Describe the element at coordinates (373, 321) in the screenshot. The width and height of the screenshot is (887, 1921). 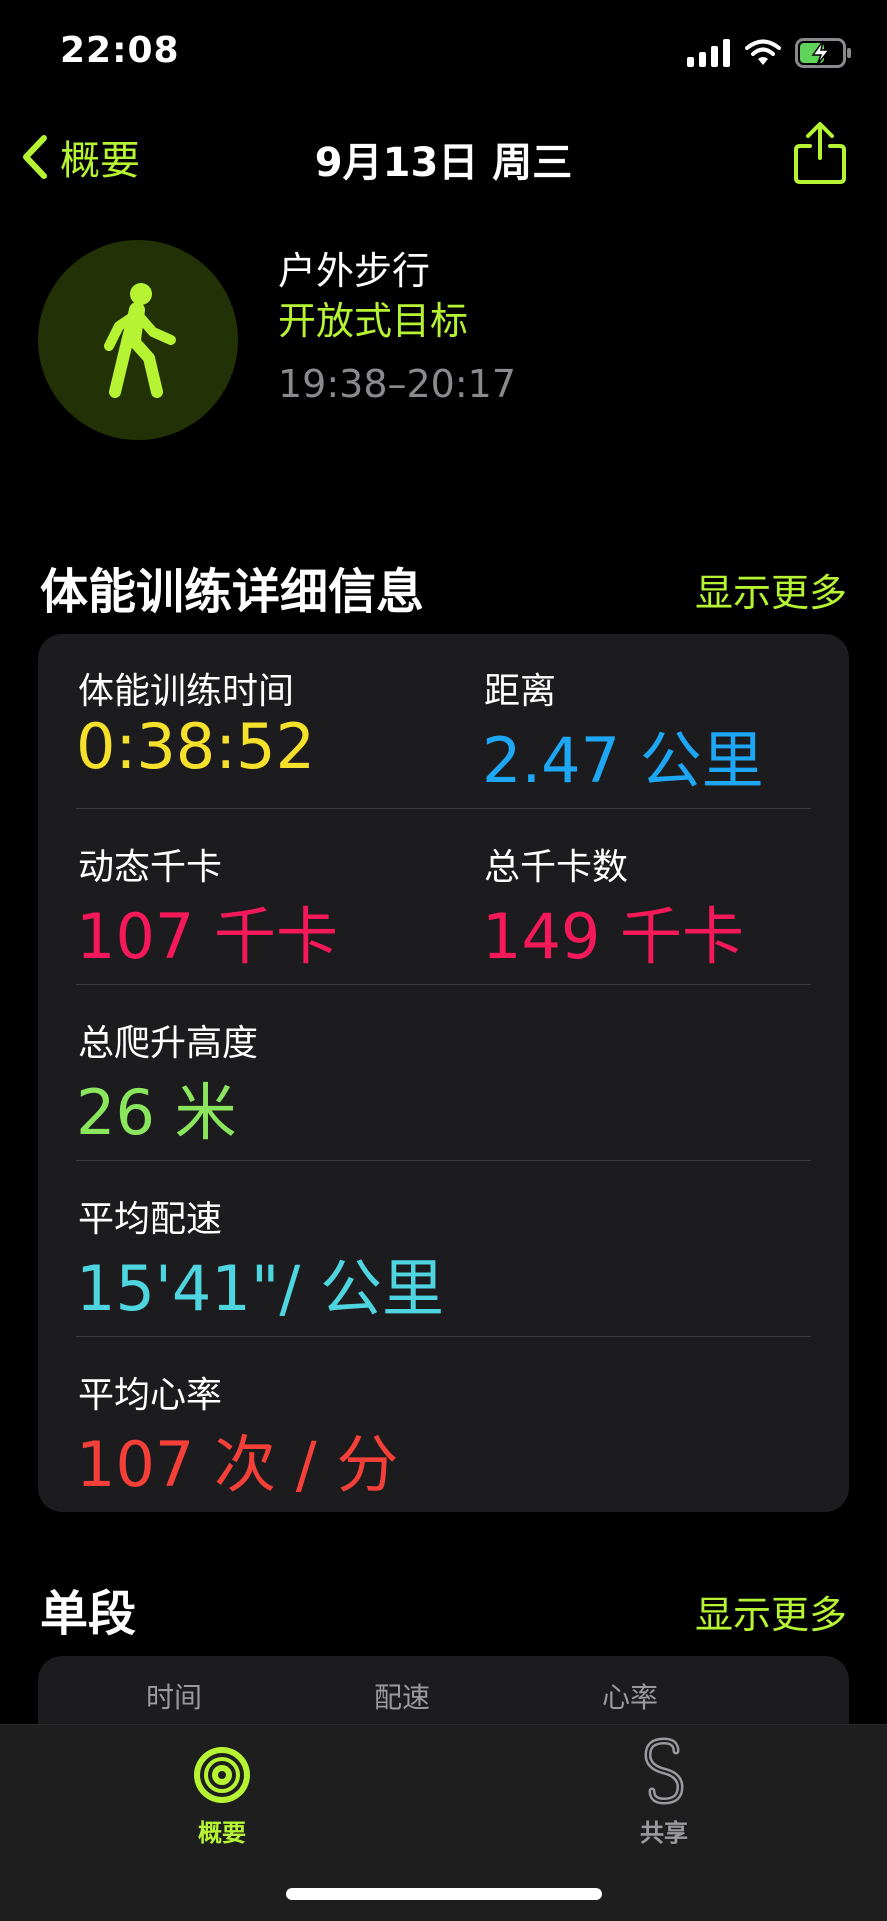
I see `workout-goal: 开放式目标` at that location.